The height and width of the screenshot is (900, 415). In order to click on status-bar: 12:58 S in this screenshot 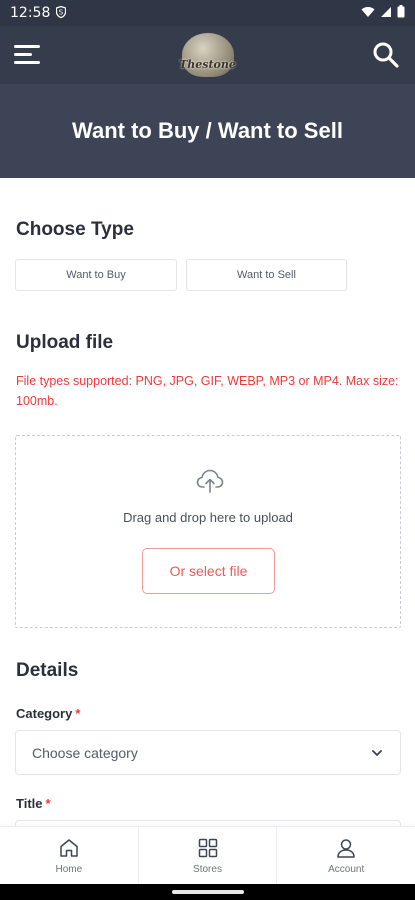, I will do `click(207, 13)`.